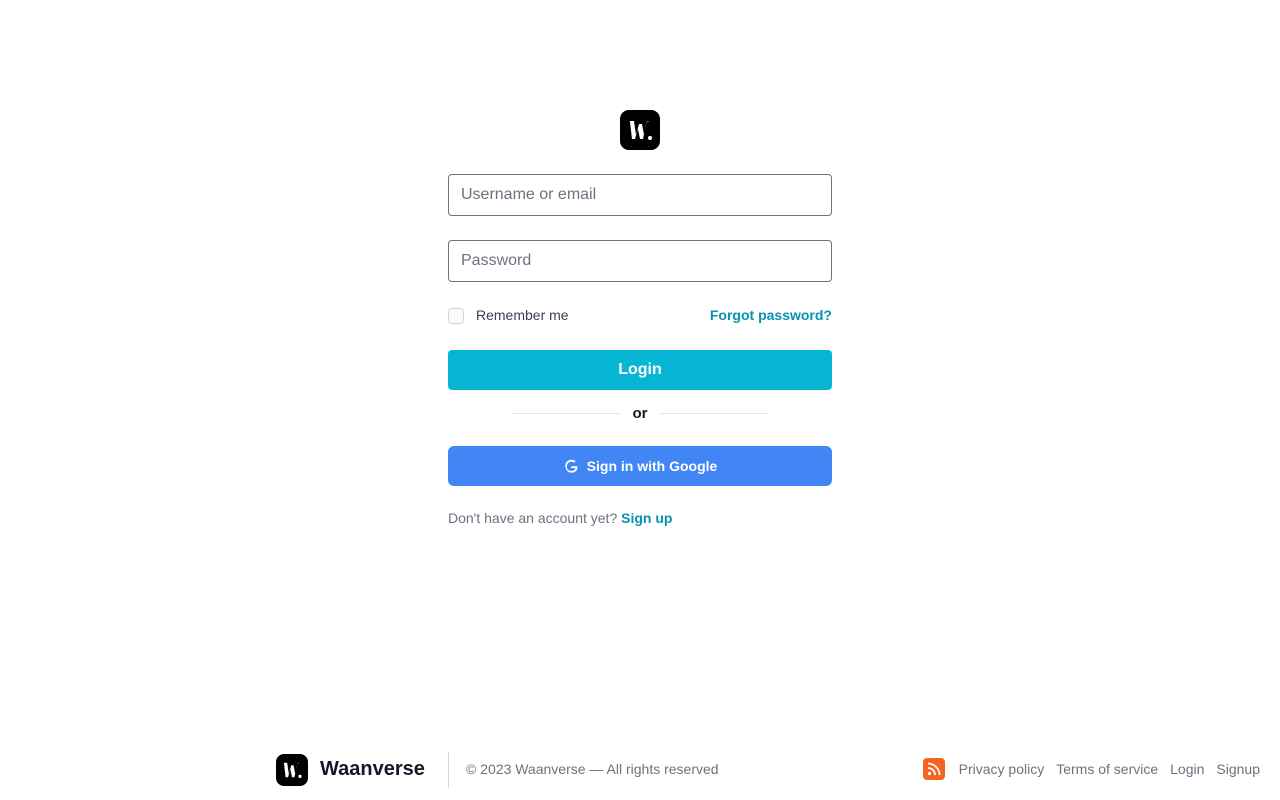  What do you see at coordinates (522, 315) in the screenshot?
I see `remember-label: Remember me` at bounding box center [522, 315].